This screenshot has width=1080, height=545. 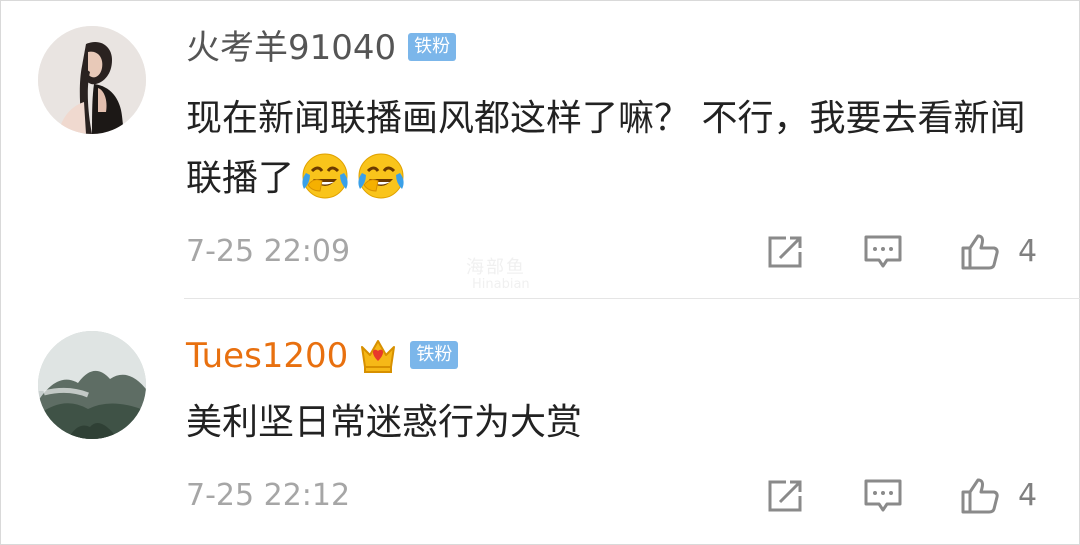 What do you see at coordinates (384, 422) in the screenshot?
I see `comment-body: 美利坚日常迷惑行为大赏` at bounding box center [384, 422].